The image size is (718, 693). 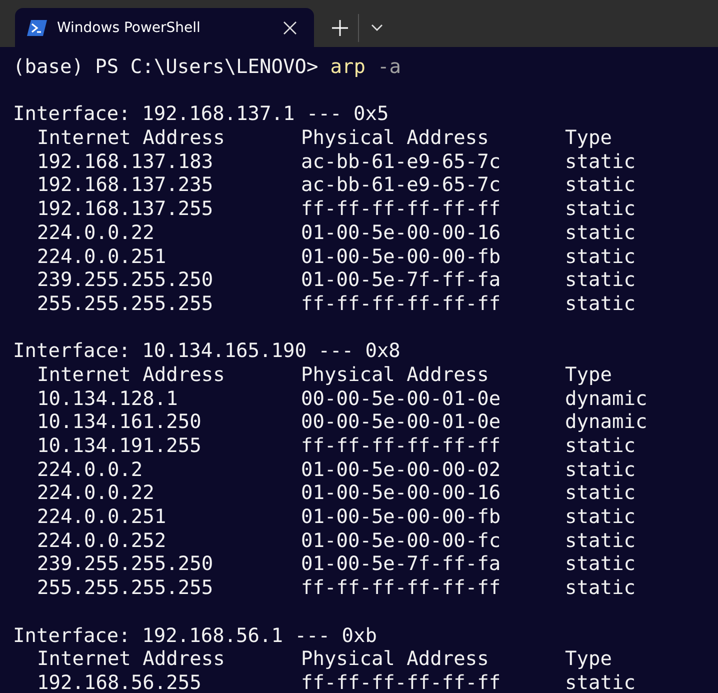 I want to click on table-cell-text: 192.168.56.255, so click(x=119, y=681).